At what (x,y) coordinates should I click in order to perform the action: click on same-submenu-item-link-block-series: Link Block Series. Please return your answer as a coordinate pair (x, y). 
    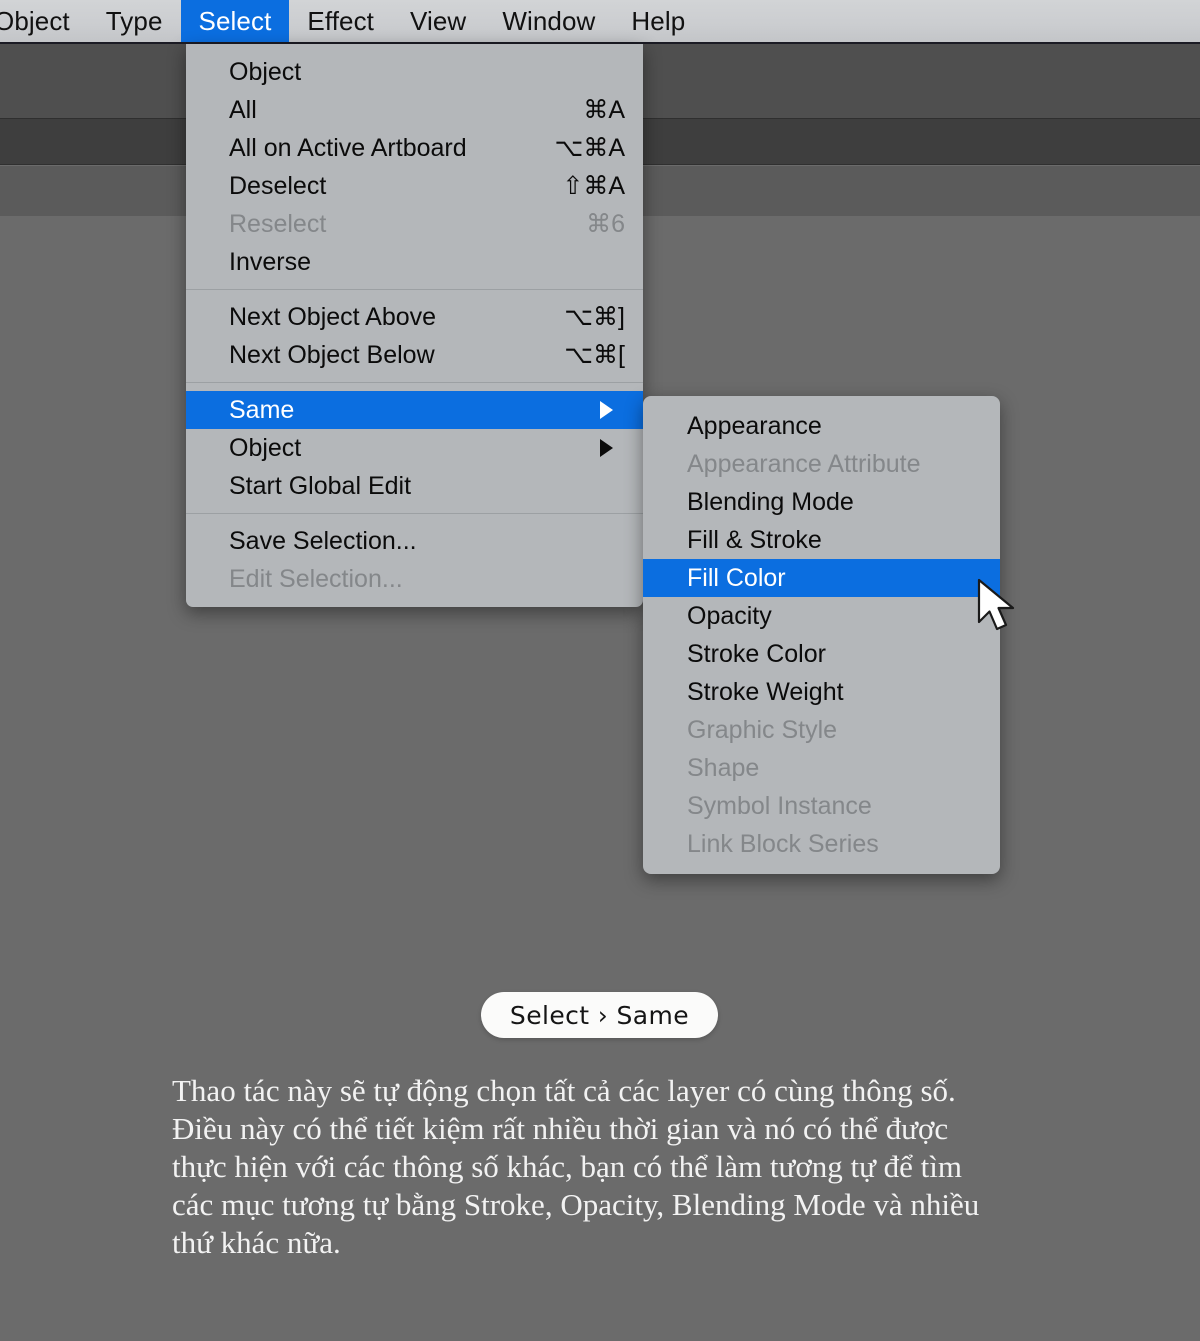
    Looking at the image, I should click on (821, 844).